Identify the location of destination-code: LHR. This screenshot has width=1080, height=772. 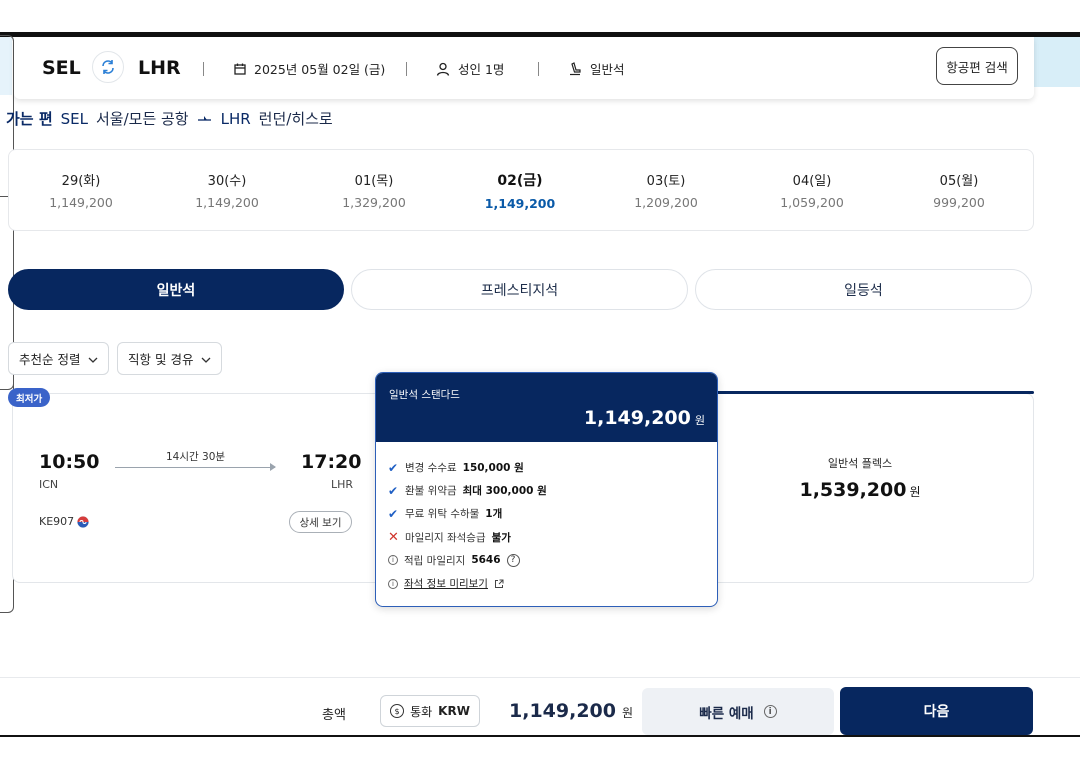
(159, 68).